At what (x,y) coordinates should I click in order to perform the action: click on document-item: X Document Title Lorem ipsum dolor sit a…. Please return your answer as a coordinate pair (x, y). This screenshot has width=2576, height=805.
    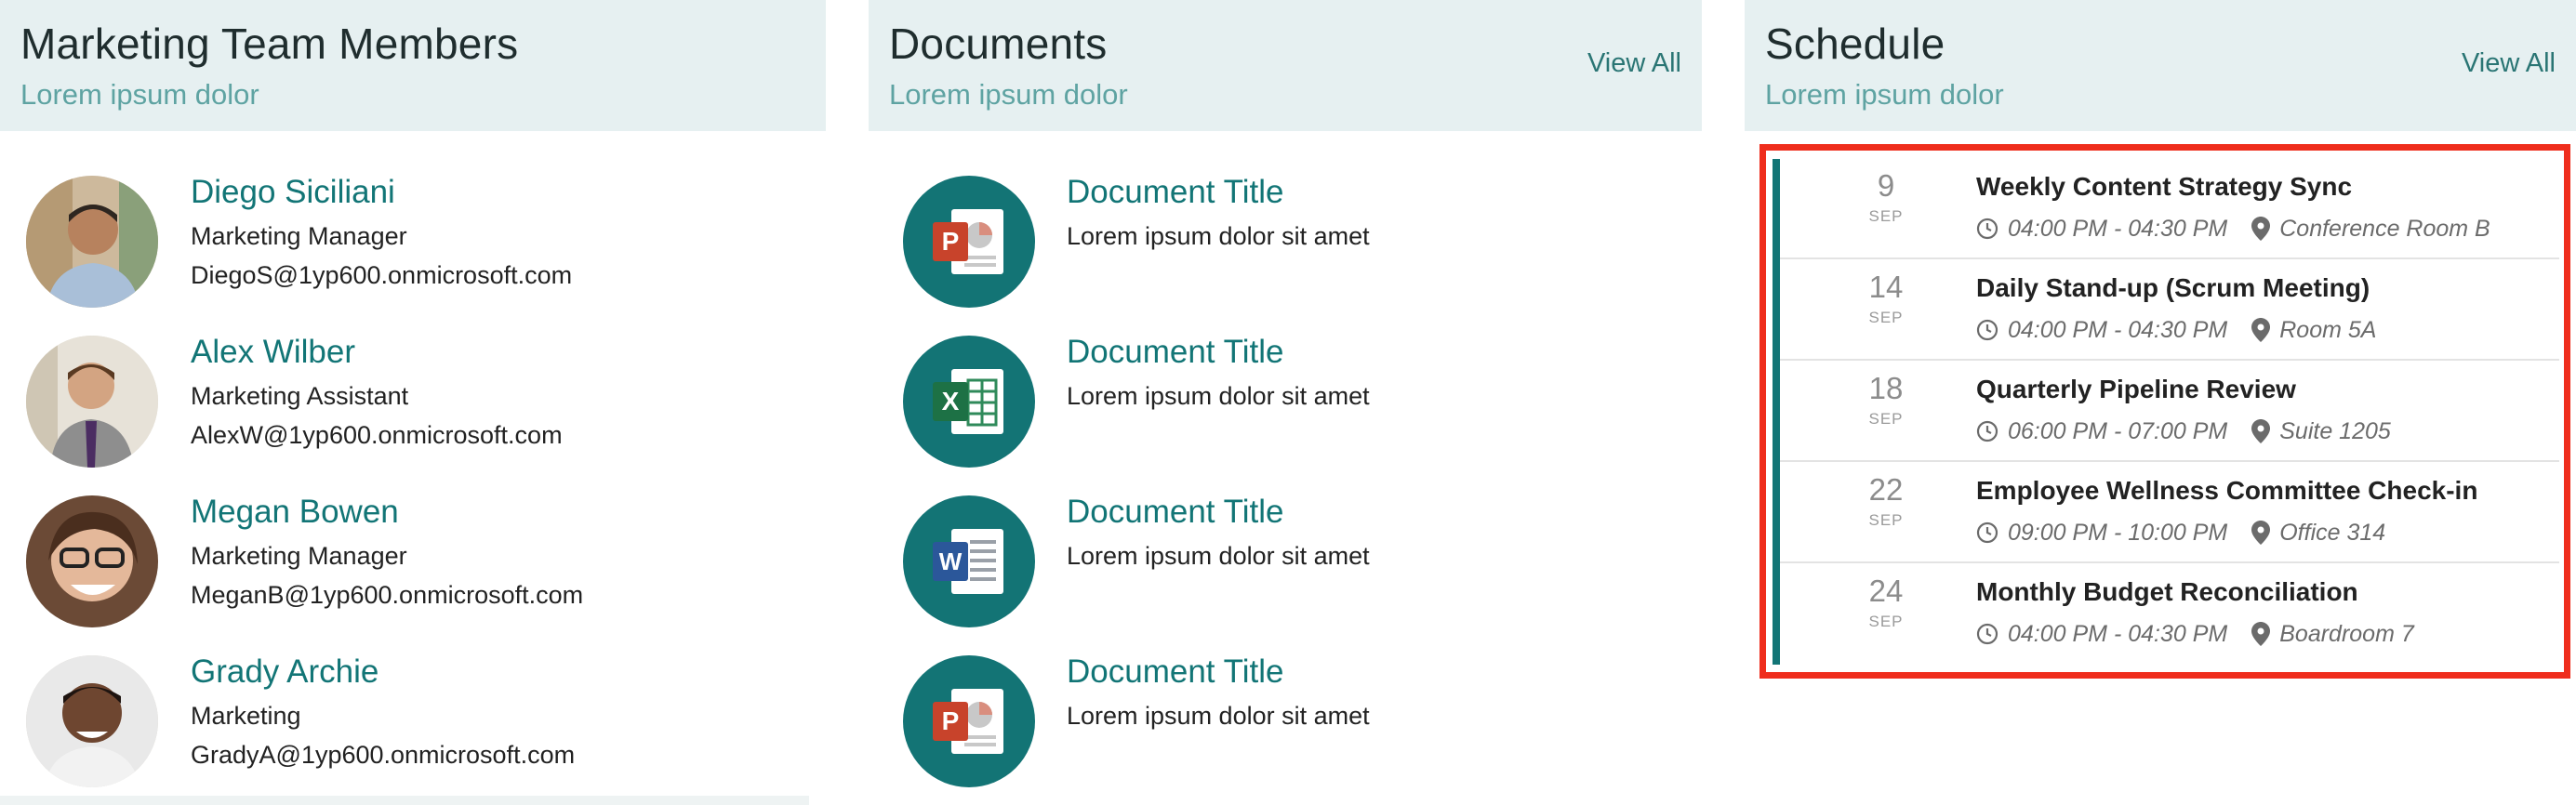
    Looking at the image, I should click on (1285, 404).